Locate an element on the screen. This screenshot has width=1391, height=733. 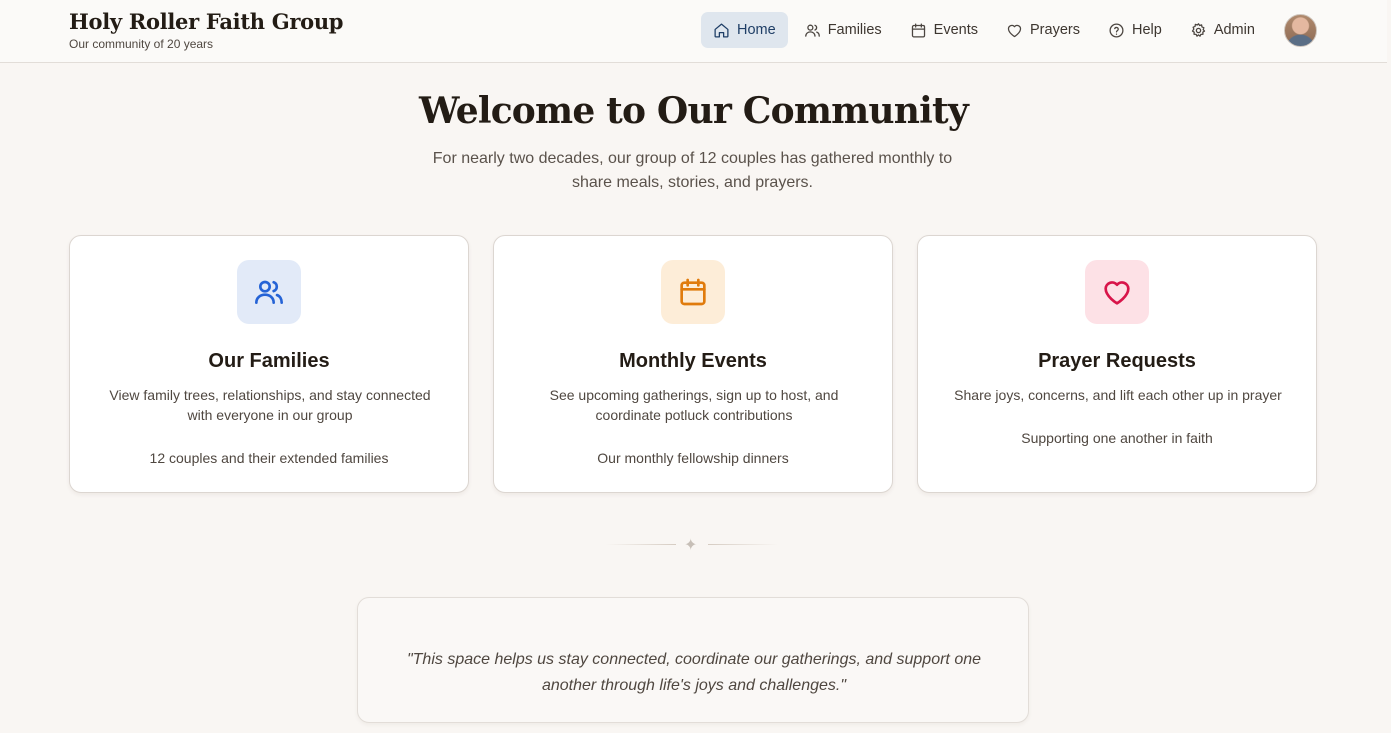
sparkle-icon: ✦ is located at coordinates (691, 545).